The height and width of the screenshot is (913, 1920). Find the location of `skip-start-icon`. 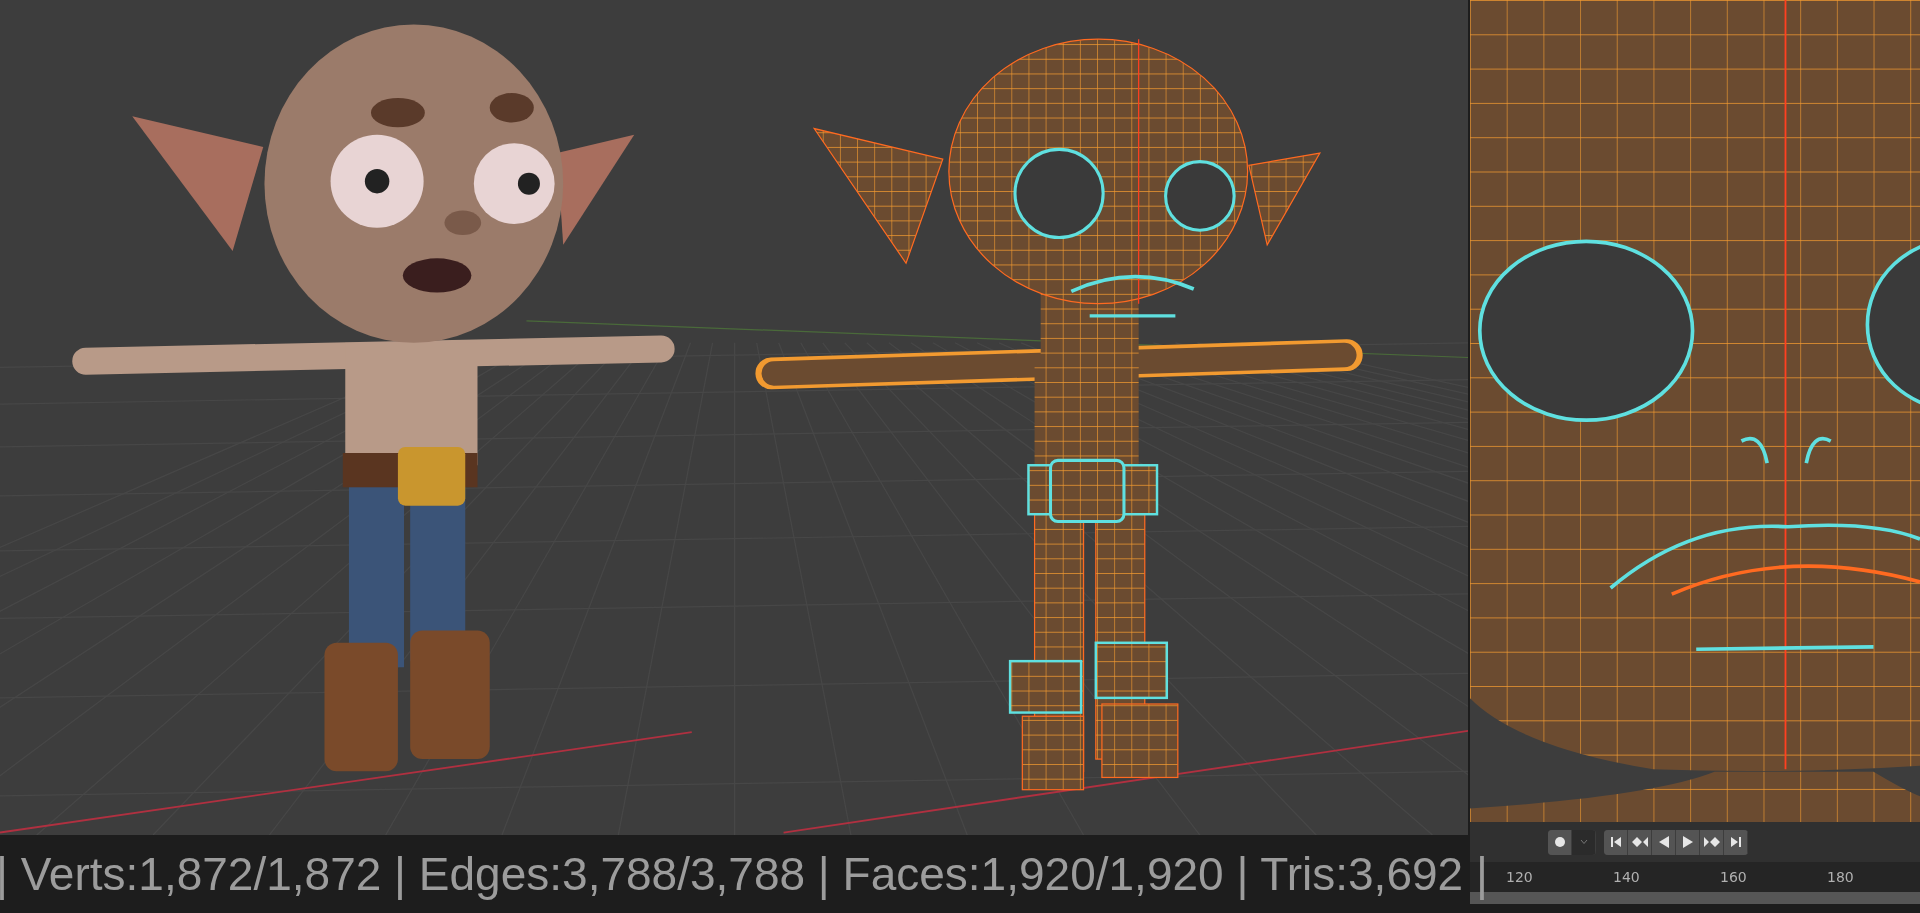

skip-start-icon is located at coordinates (1615, 842).